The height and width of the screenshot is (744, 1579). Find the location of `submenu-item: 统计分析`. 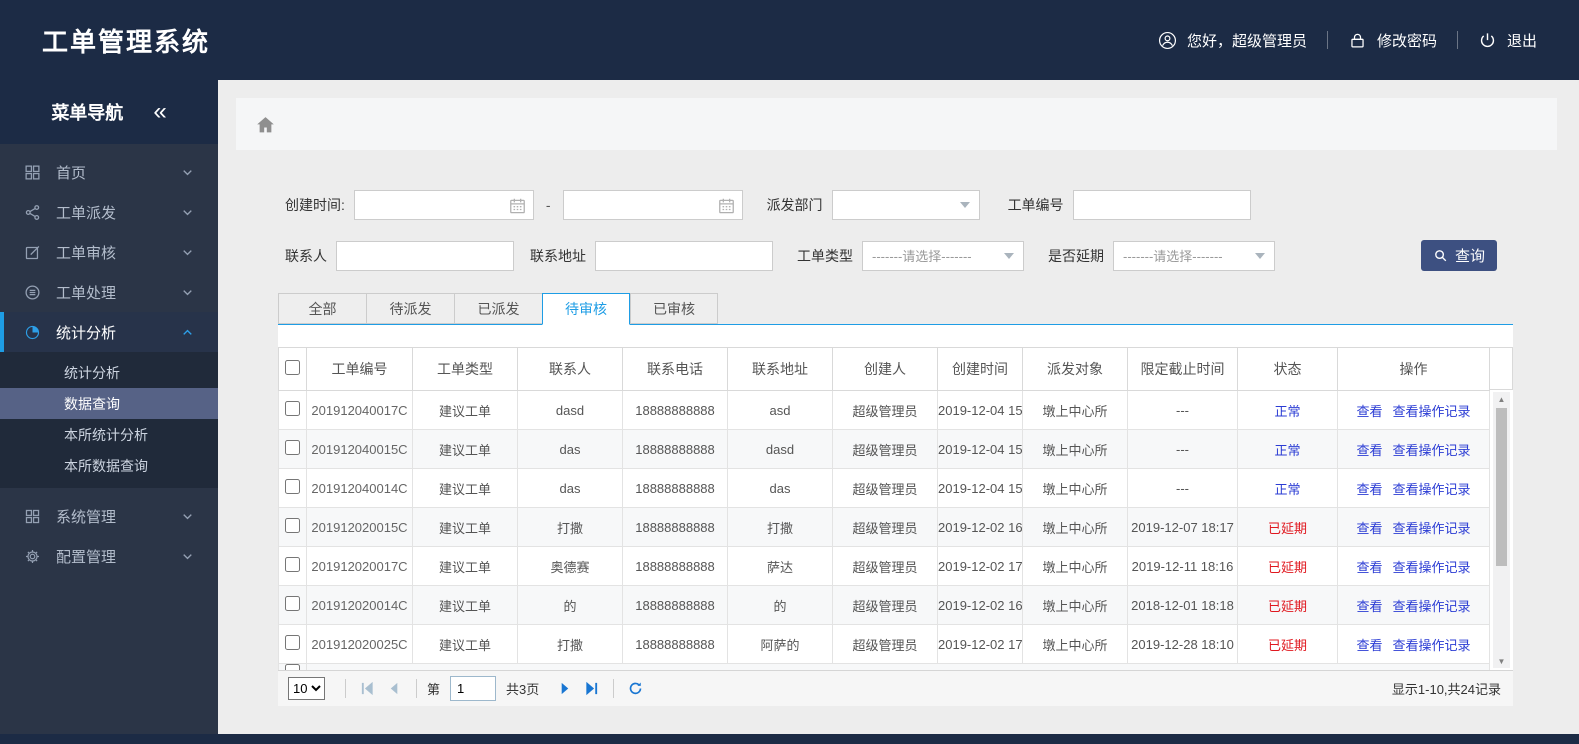

submenu-item: 统计分析 is located at coordinates (109, 372).